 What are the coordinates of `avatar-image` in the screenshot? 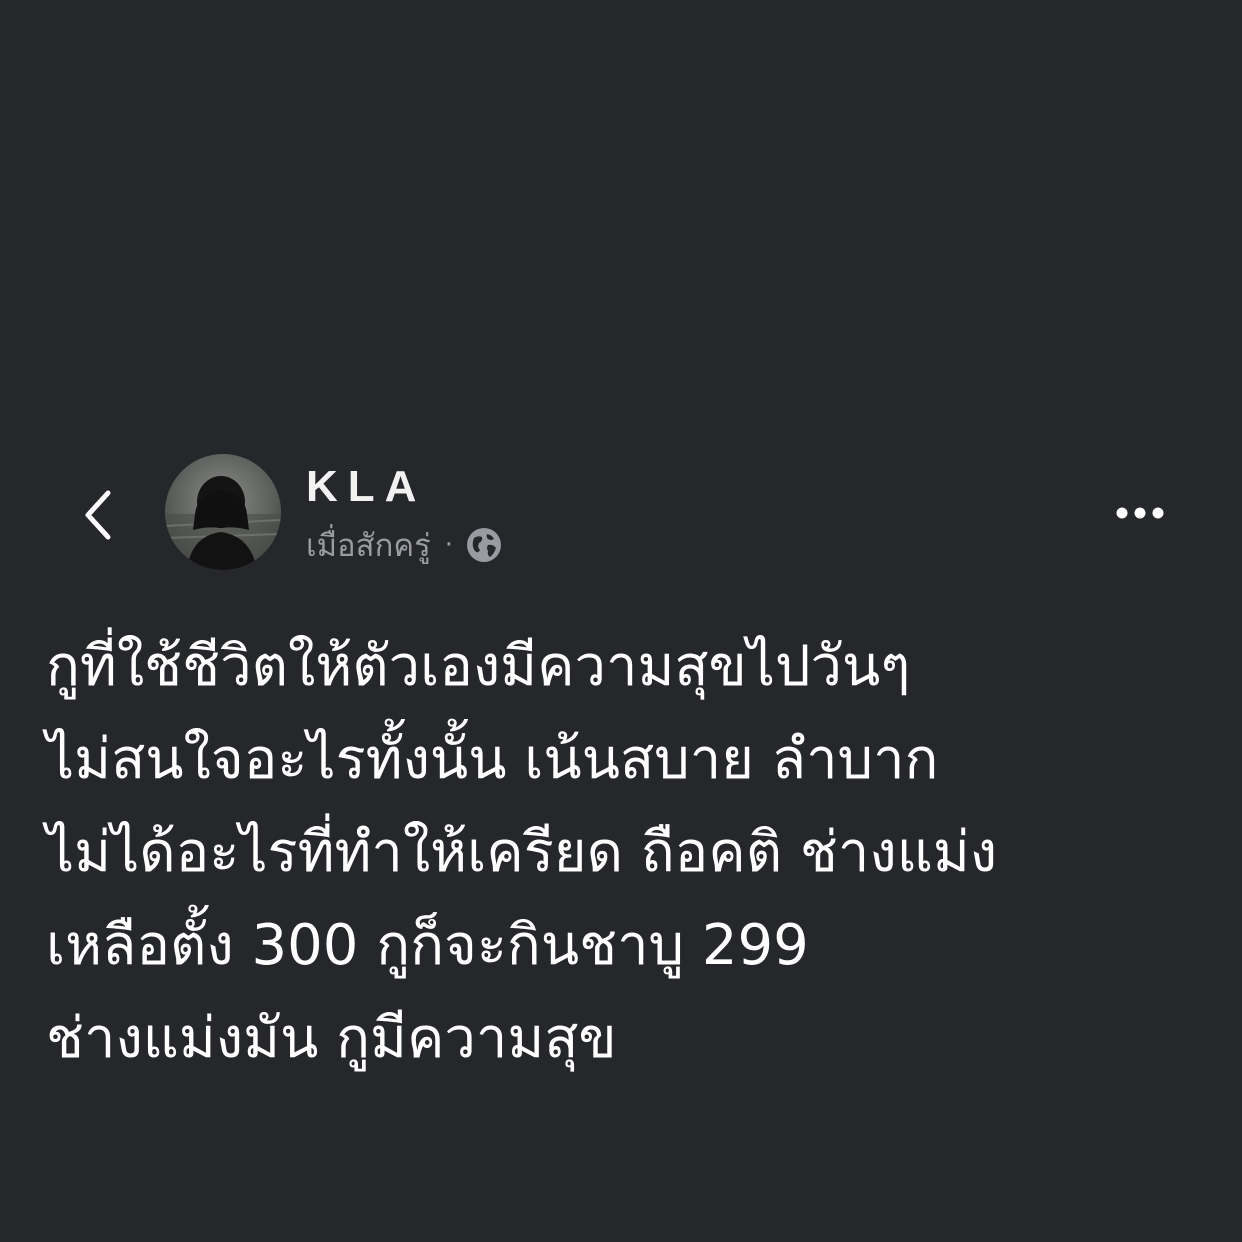 It's located at (223, 512).